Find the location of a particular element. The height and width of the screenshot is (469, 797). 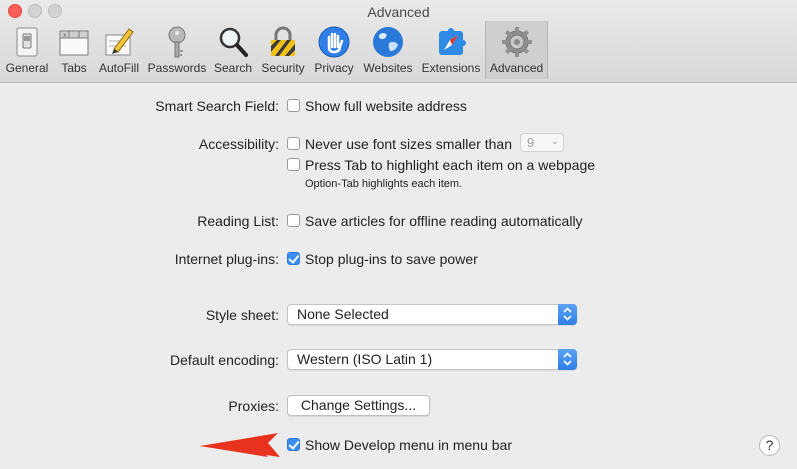

min-font-size-text: Never use font sizes smaller than is located at coordinates (408, 144).